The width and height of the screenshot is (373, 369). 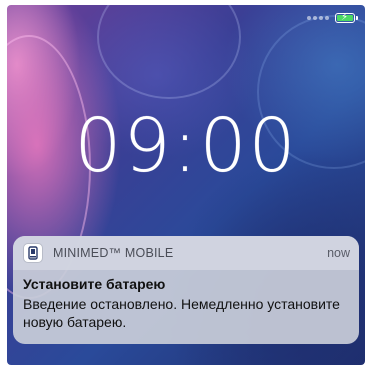 What do you see at coordinates (332, 18) in the screenshot?
I see `status-bar: ⚡` at bounding box center [332, 18].